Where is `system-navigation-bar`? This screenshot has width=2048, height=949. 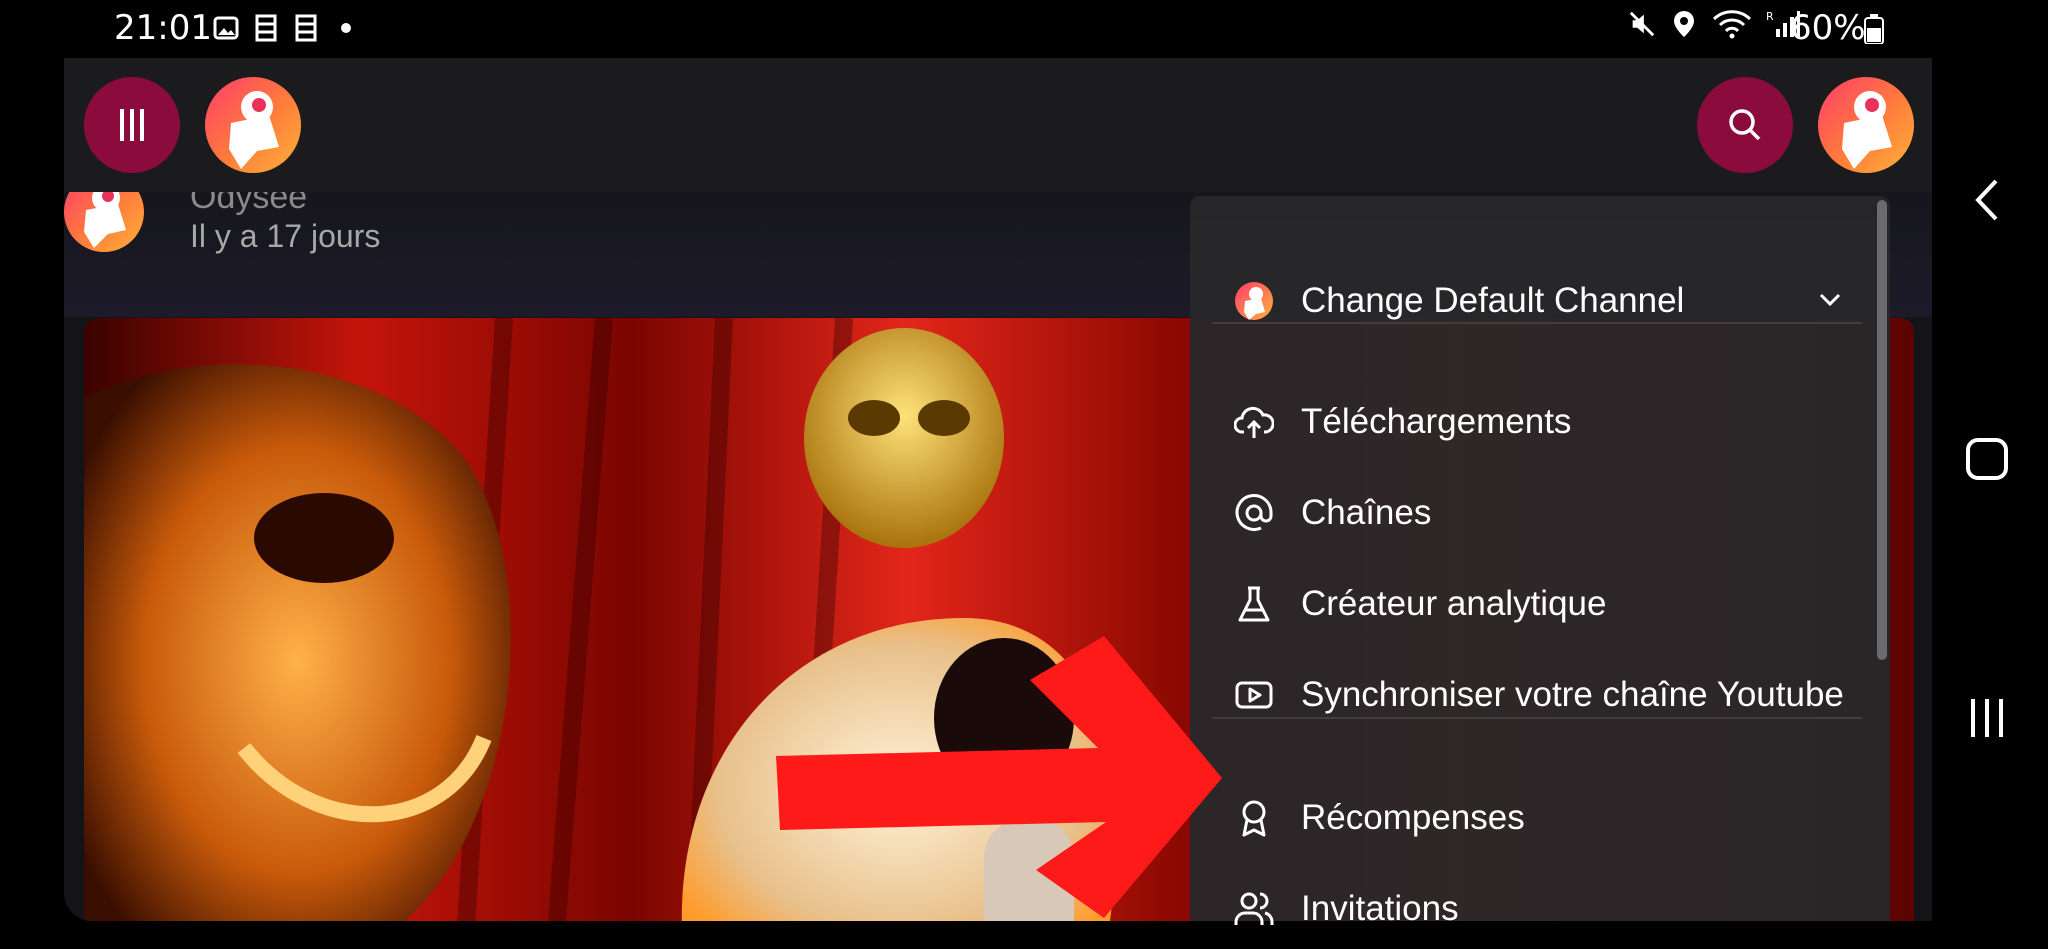 system-navigation-bar is located at coordinates (1990, 489).